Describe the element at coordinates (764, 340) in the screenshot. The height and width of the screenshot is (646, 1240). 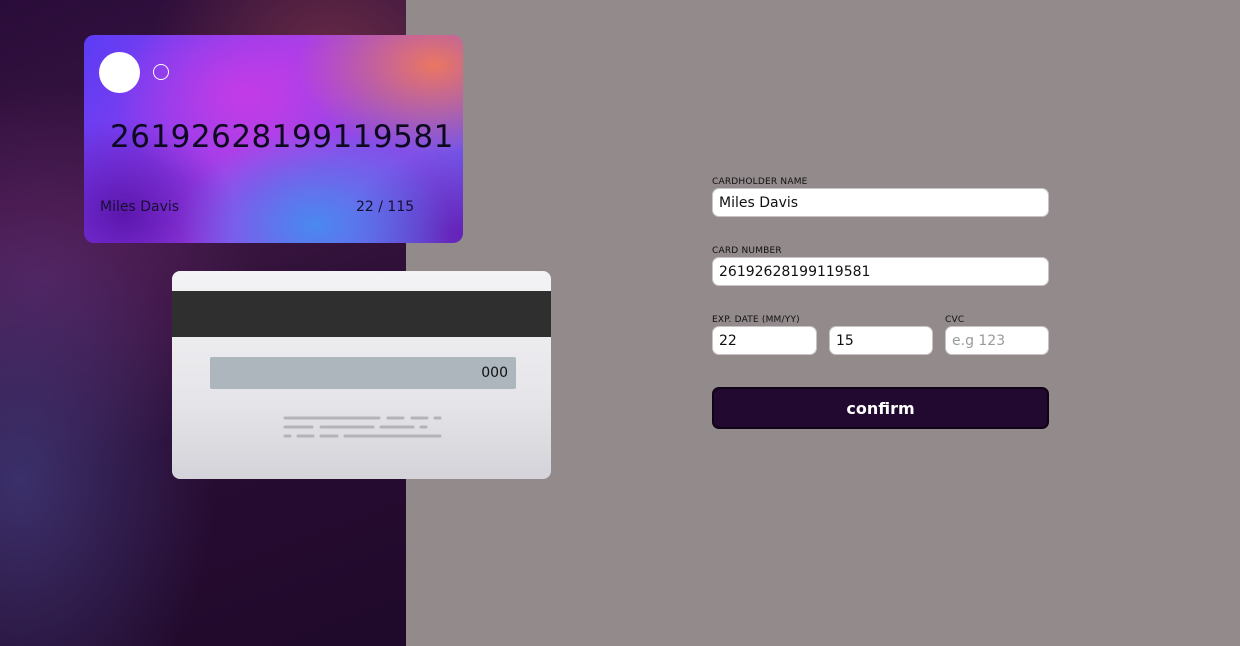
I see `exp-month-input` at that location.